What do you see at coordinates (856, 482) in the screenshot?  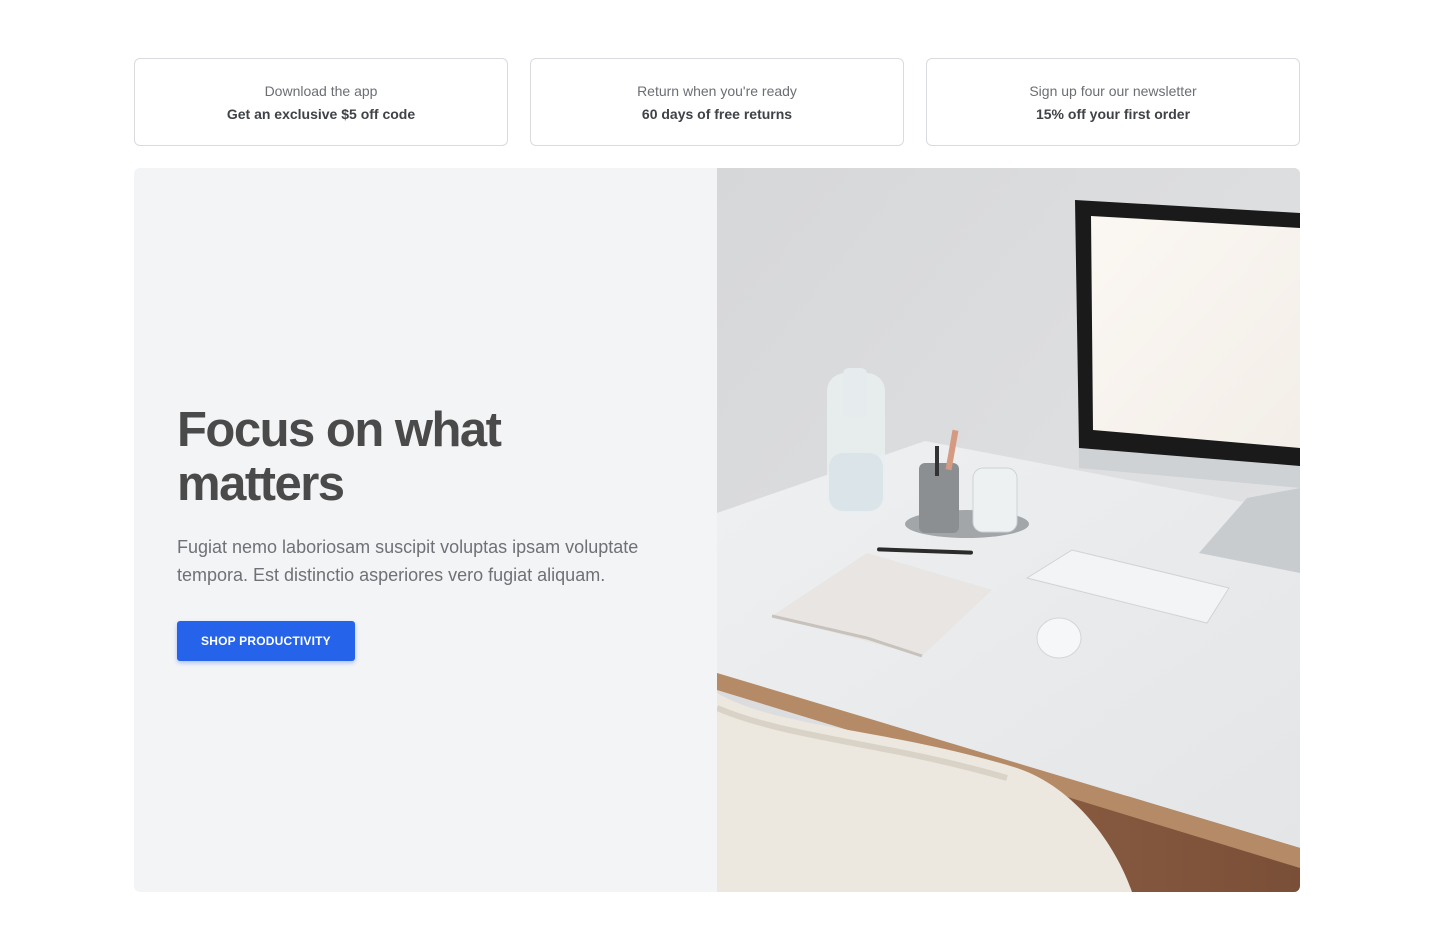 I see `carafe-water-shape` at bounding box center [856, 482].